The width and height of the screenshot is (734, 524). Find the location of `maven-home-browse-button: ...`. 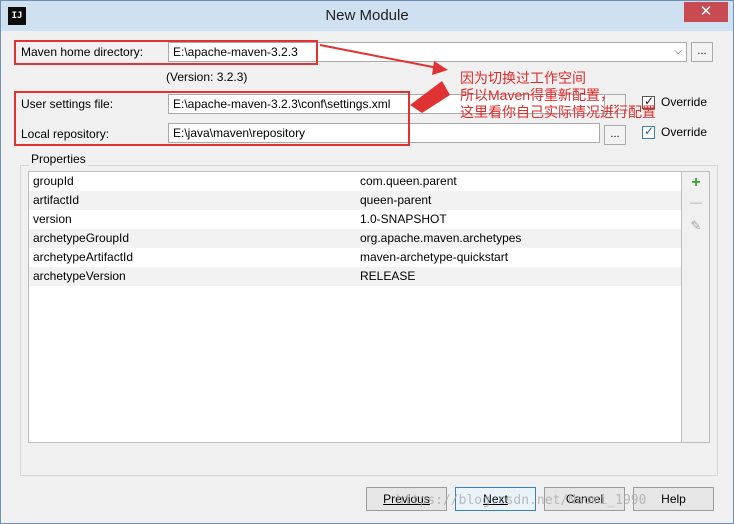

maven-home-browse-button: ... is located at coordinates (702, 52).